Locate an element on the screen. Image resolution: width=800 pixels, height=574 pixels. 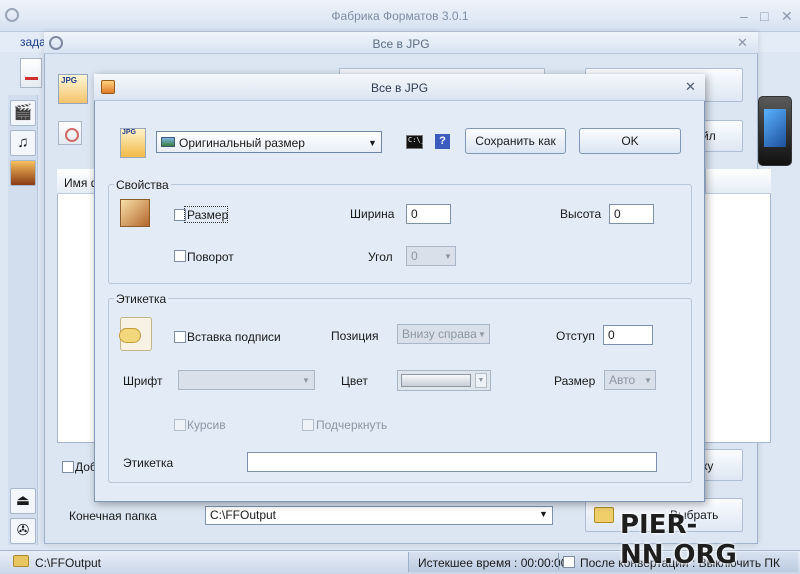
main-window-title: Фабрика Форматов 3.0.1 is located at coordinates (400, 16).